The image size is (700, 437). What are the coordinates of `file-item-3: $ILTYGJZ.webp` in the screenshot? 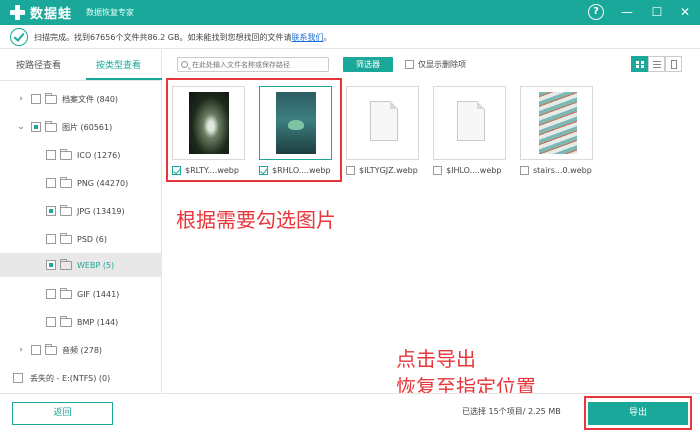 It's located at (382, 170).